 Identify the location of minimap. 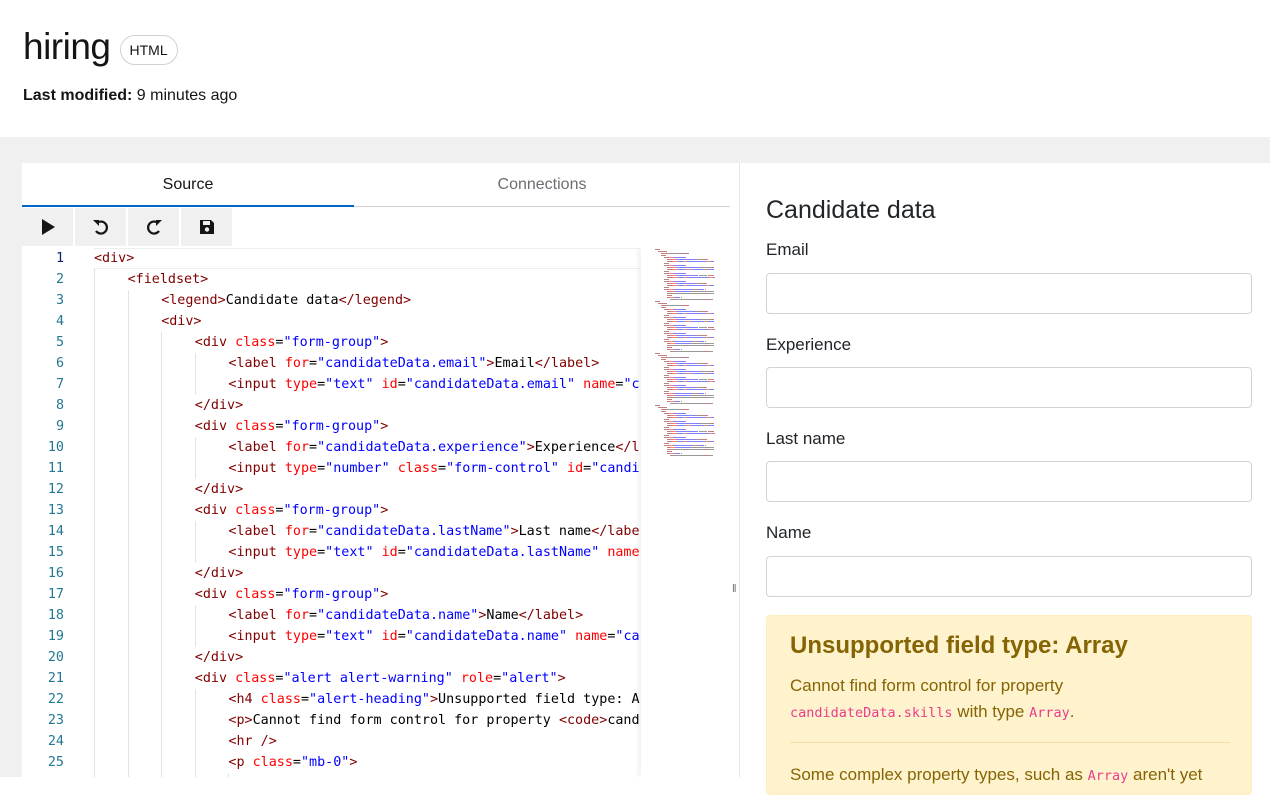
(678, 512).